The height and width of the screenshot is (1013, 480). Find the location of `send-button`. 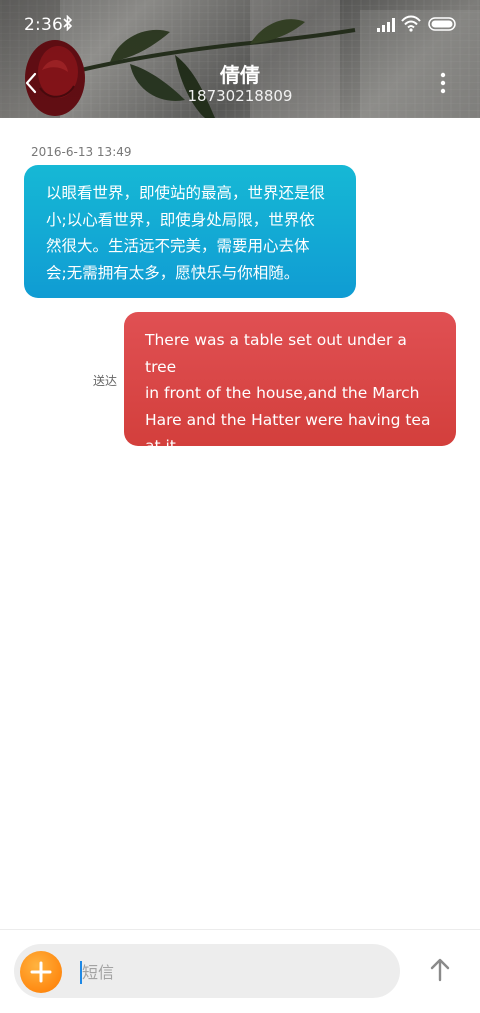

send-button is located at coordinates (440, 970).